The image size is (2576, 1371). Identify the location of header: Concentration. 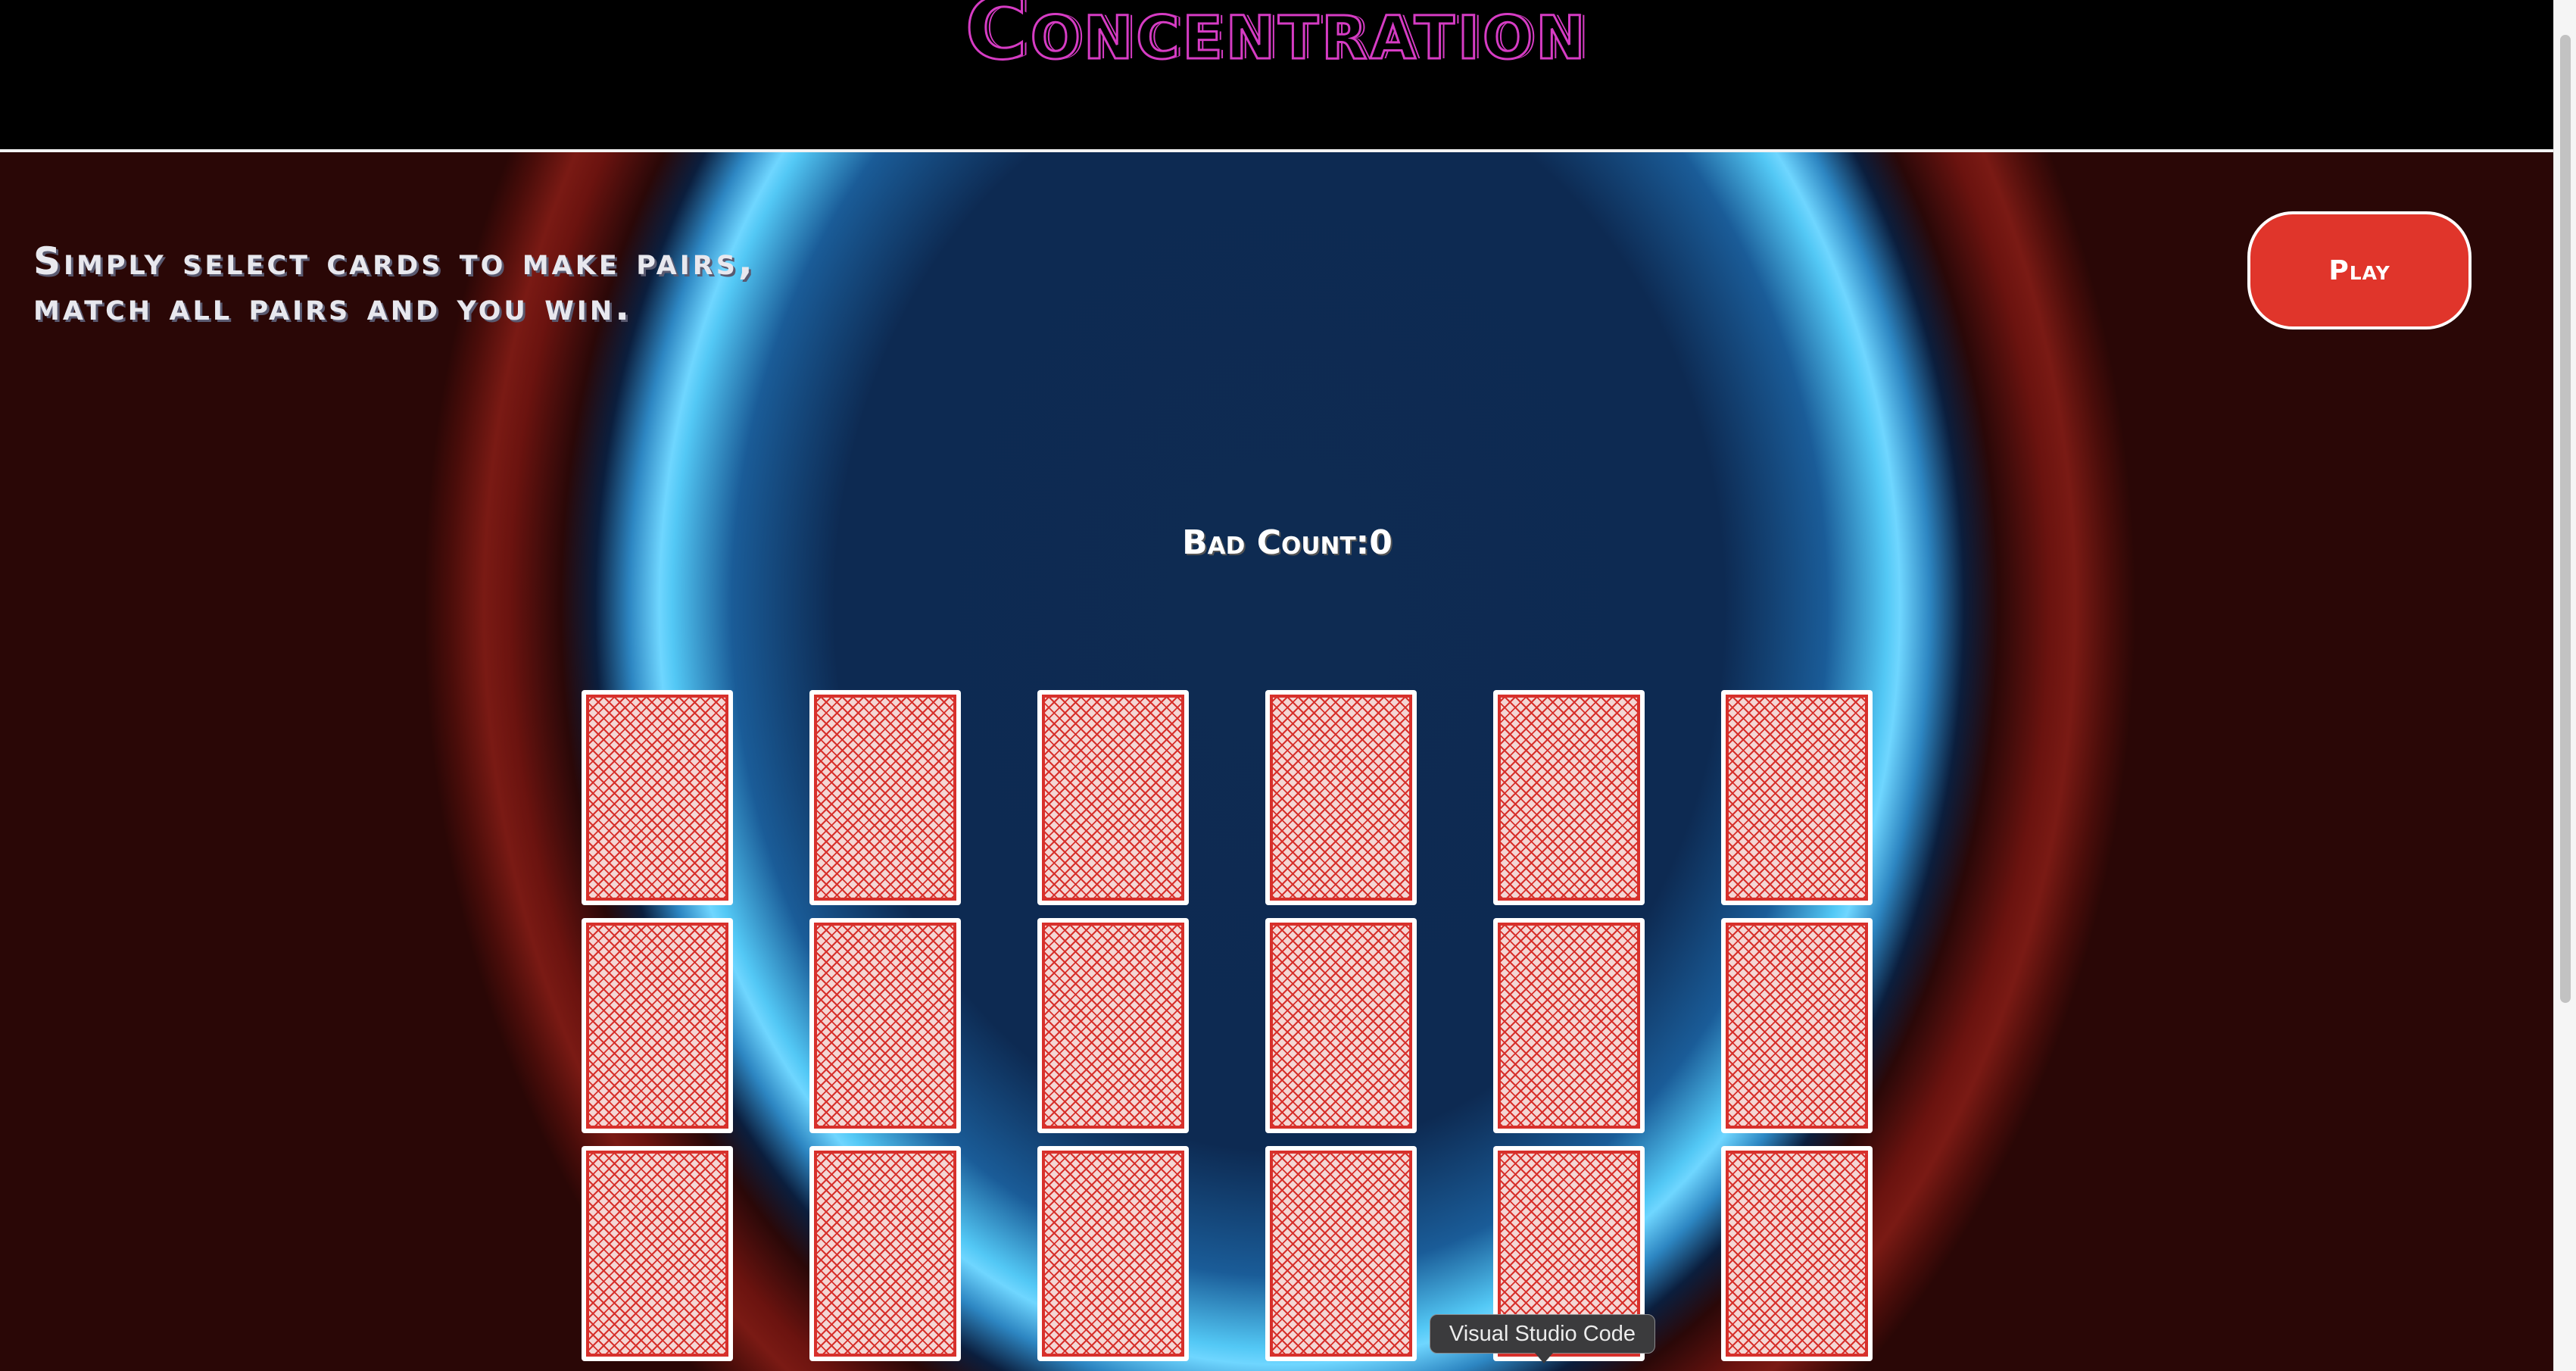
(1276, 76).